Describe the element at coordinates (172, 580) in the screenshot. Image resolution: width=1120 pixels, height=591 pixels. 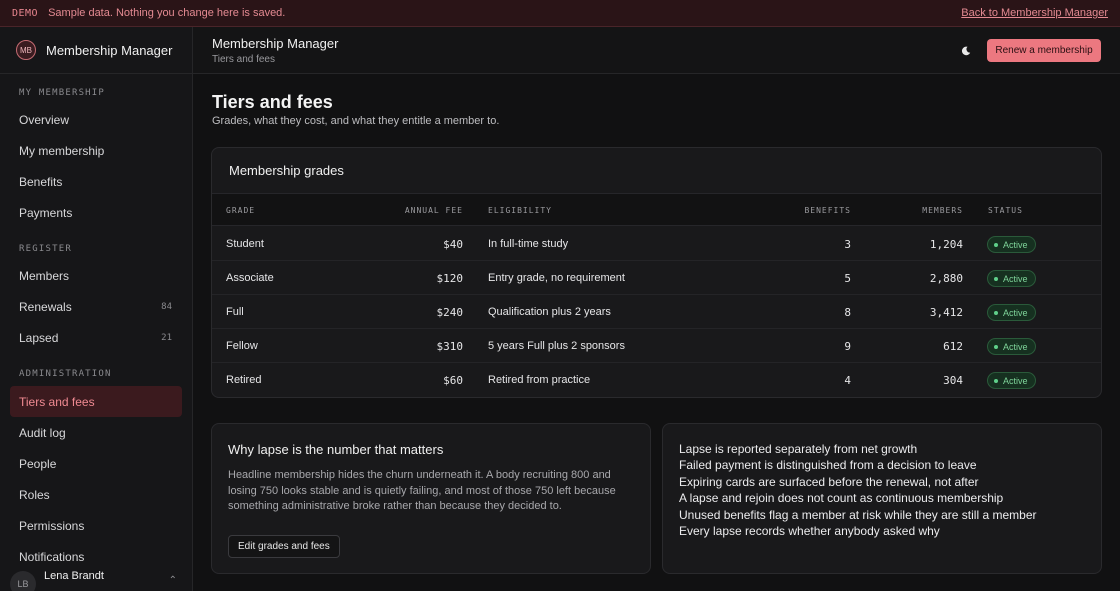
I see `chevron-up-down-icon: ⌃` at that location.